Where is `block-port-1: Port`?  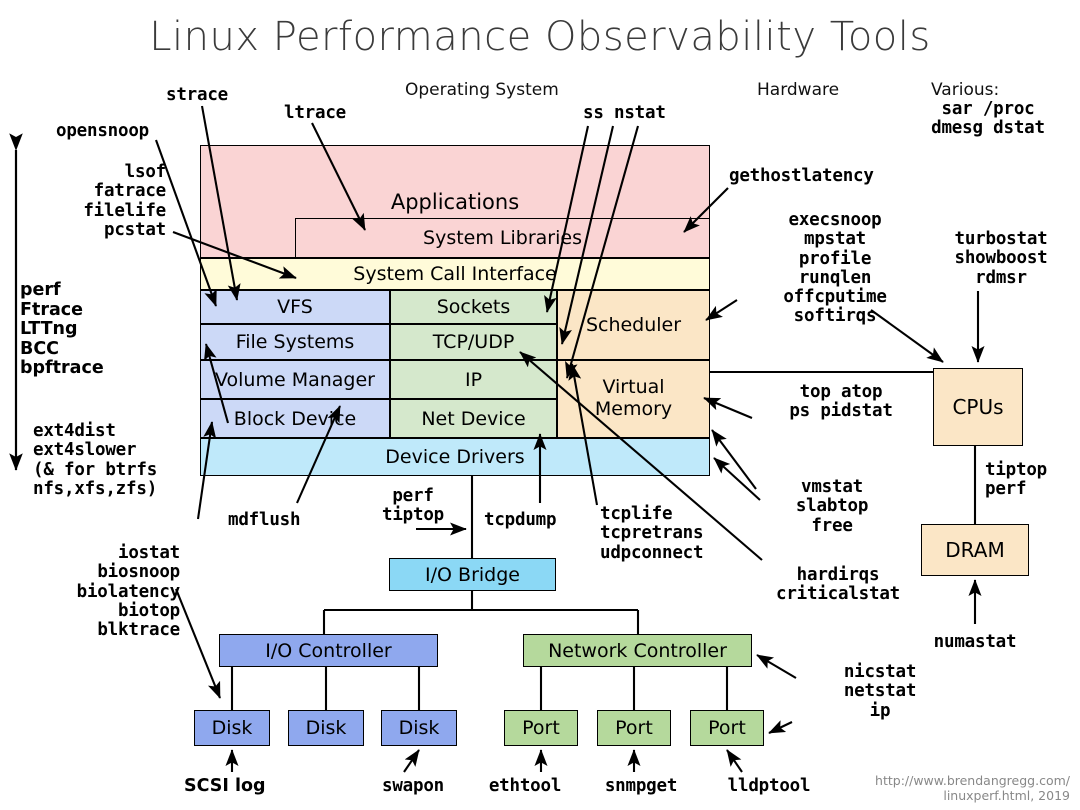
block-port-1: Port is located at coordinates (541, 728).